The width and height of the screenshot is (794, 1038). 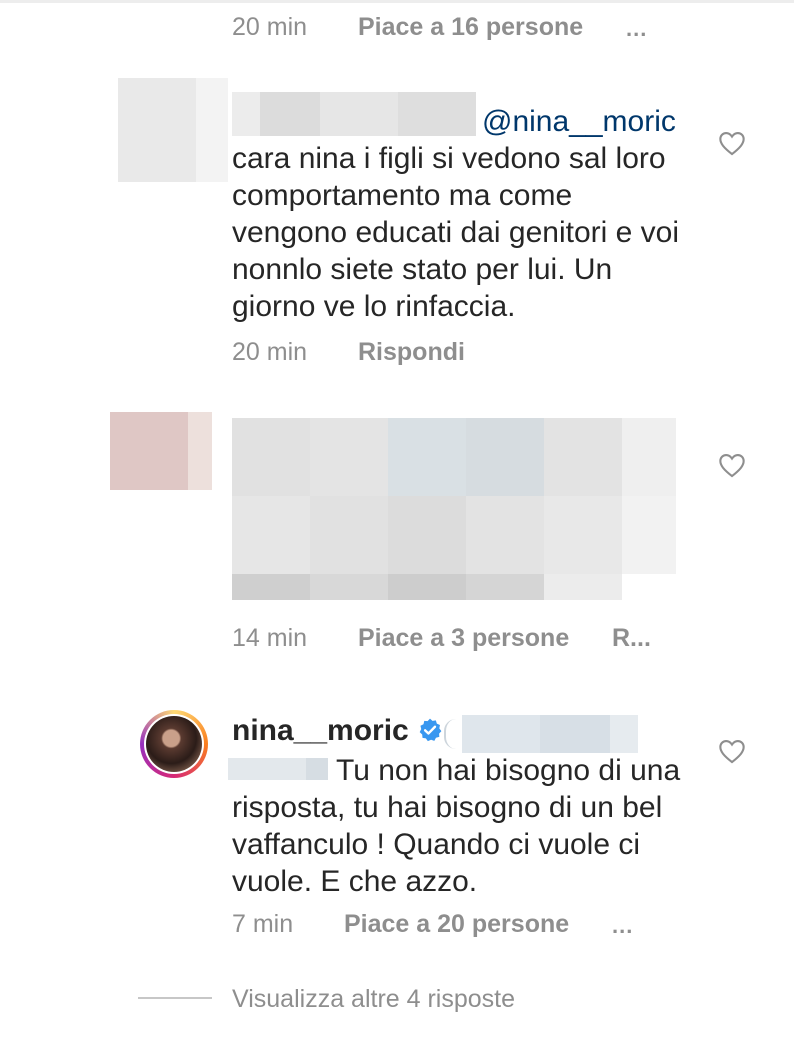 I want to click on top-comment-footer: 20 min, so click(x=269, y=27).